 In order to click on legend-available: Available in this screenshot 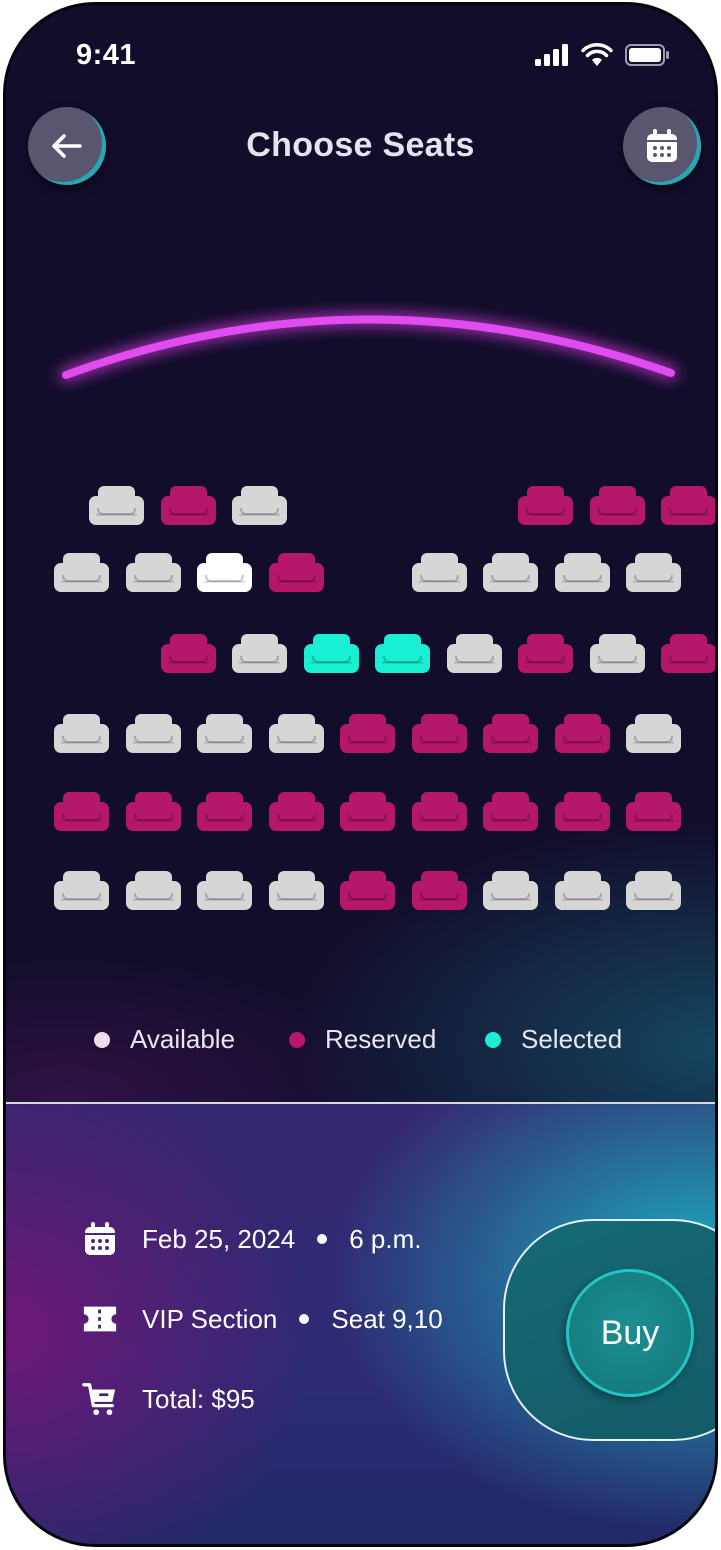, I will do `click(164, 1039)`.